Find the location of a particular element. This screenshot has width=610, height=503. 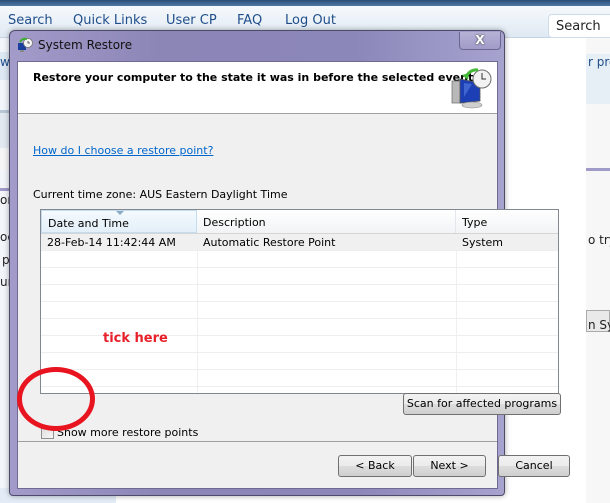

show-more-checkbox is located at coordinates (47, 432).